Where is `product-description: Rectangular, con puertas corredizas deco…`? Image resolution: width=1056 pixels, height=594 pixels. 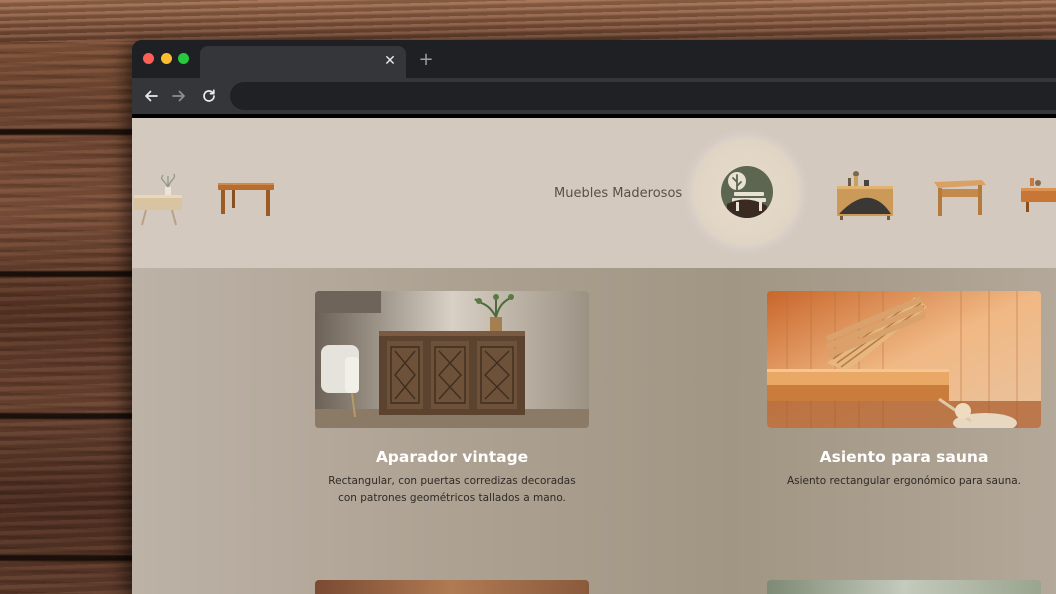 product-description: Rectangular, con puertas corredizas deco… is located at coordinates (452, 489).